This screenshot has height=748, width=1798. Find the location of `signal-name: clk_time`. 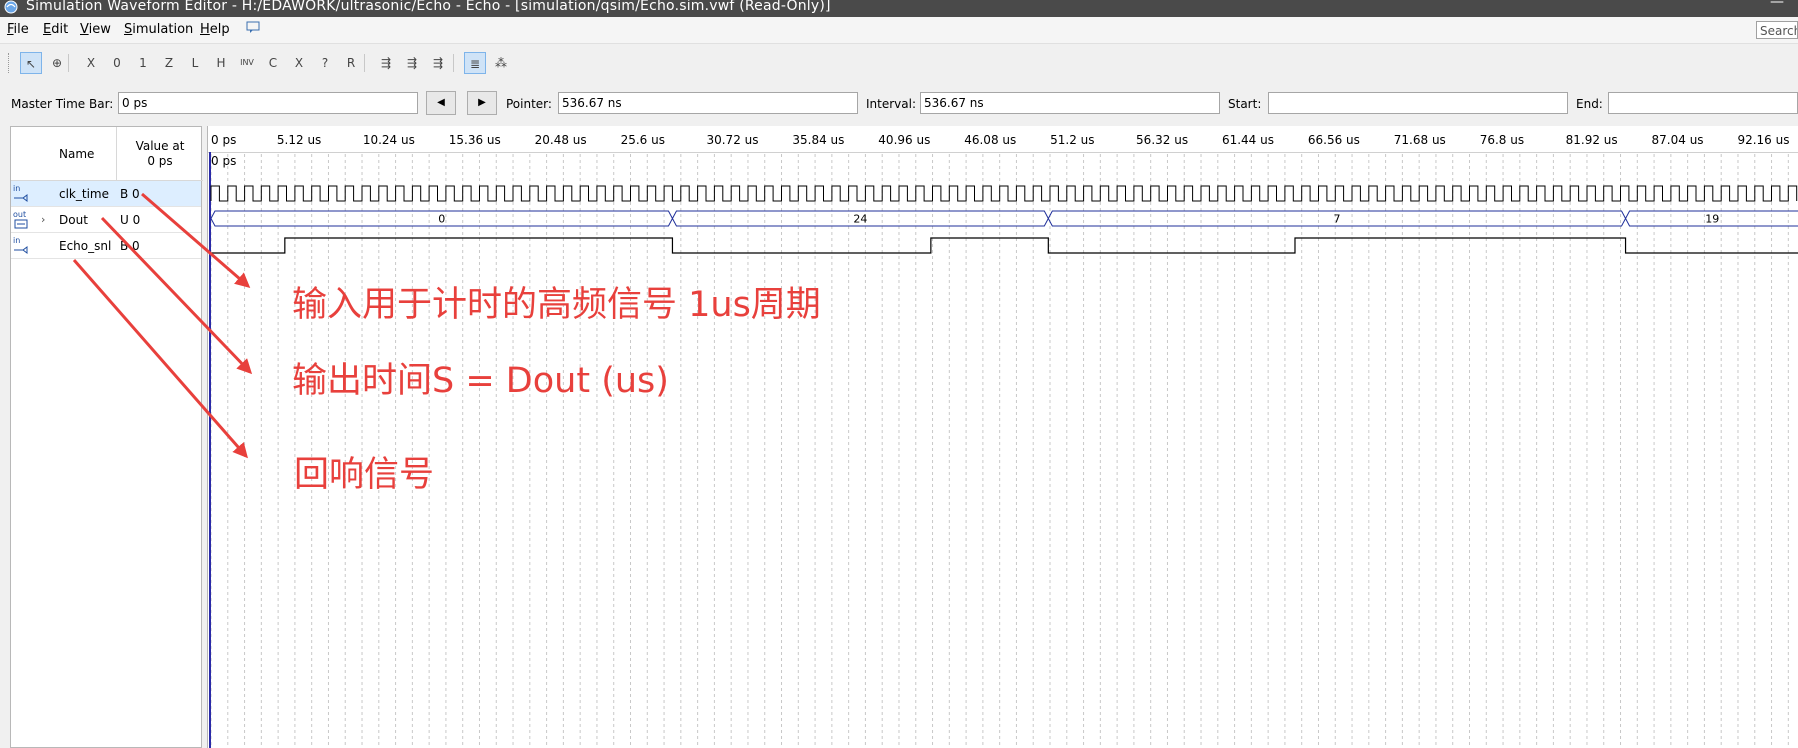

signal-name: clk_time is located at coordinates (84, 194).